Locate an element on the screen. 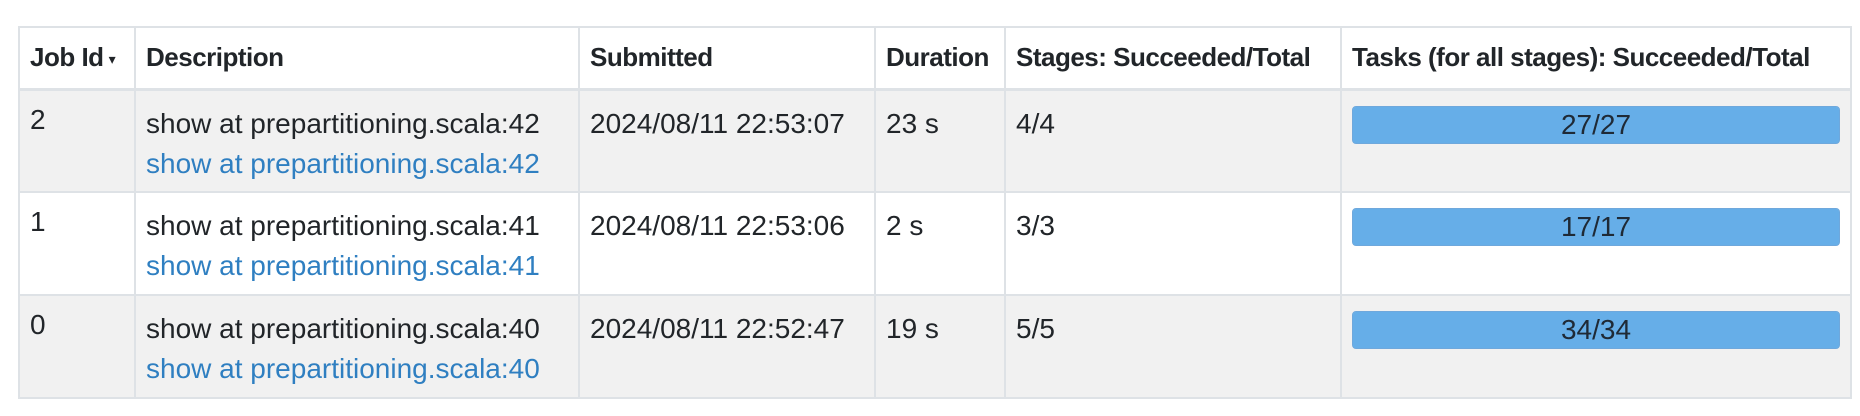  column-header-stages: Stages: Succeeded/Total is located at coordinates (1173, 59).